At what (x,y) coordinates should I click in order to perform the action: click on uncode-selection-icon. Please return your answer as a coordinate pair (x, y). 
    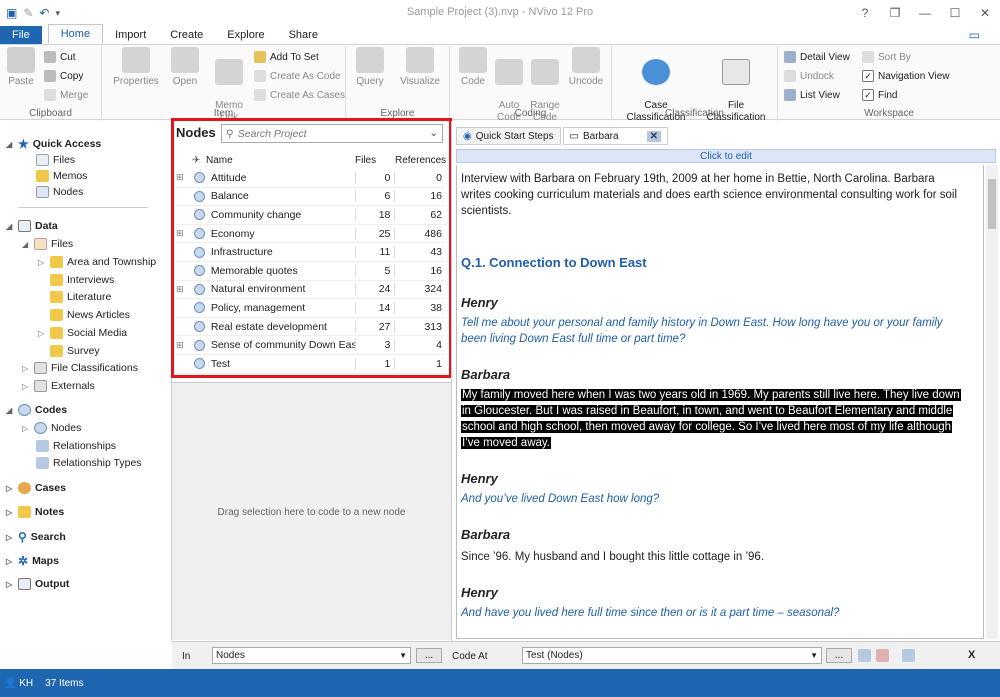
    Looking at the image, I should click on (882, 655).